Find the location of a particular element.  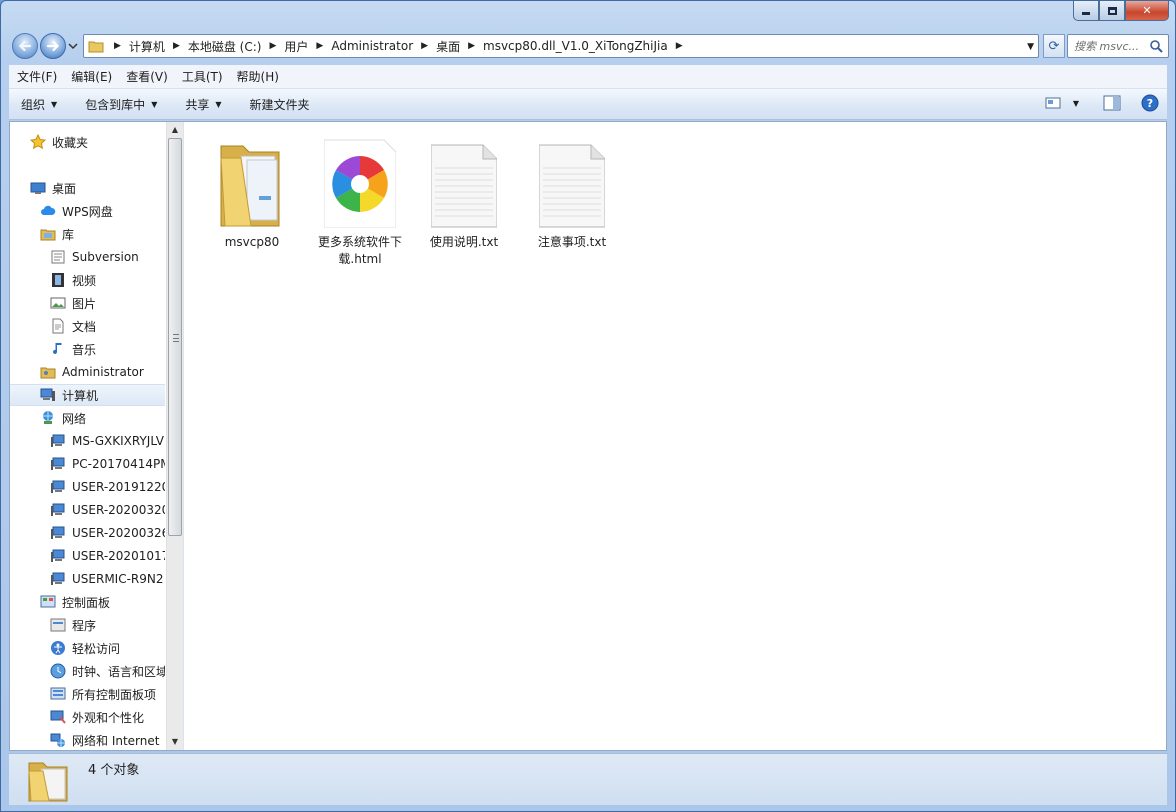

sidebar-item: 网络 is located at coordinates (87, 418).